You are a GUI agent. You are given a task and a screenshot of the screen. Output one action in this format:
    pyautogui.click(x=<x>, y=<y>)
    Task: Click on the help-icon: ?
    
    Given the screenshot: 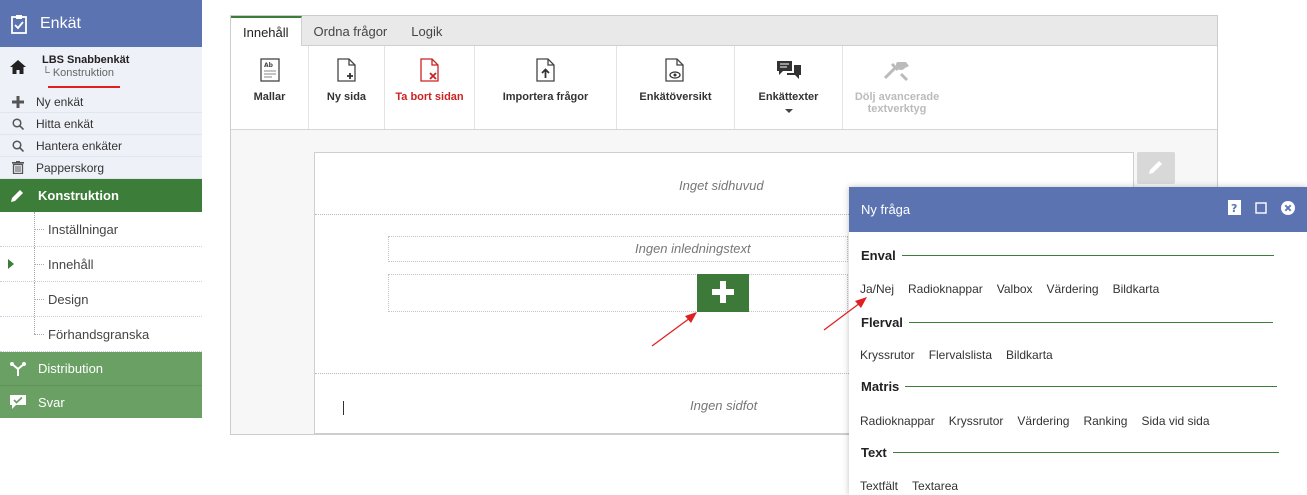 What is the action you would take?
    pyautogui.click(x=1234, y=209)
    